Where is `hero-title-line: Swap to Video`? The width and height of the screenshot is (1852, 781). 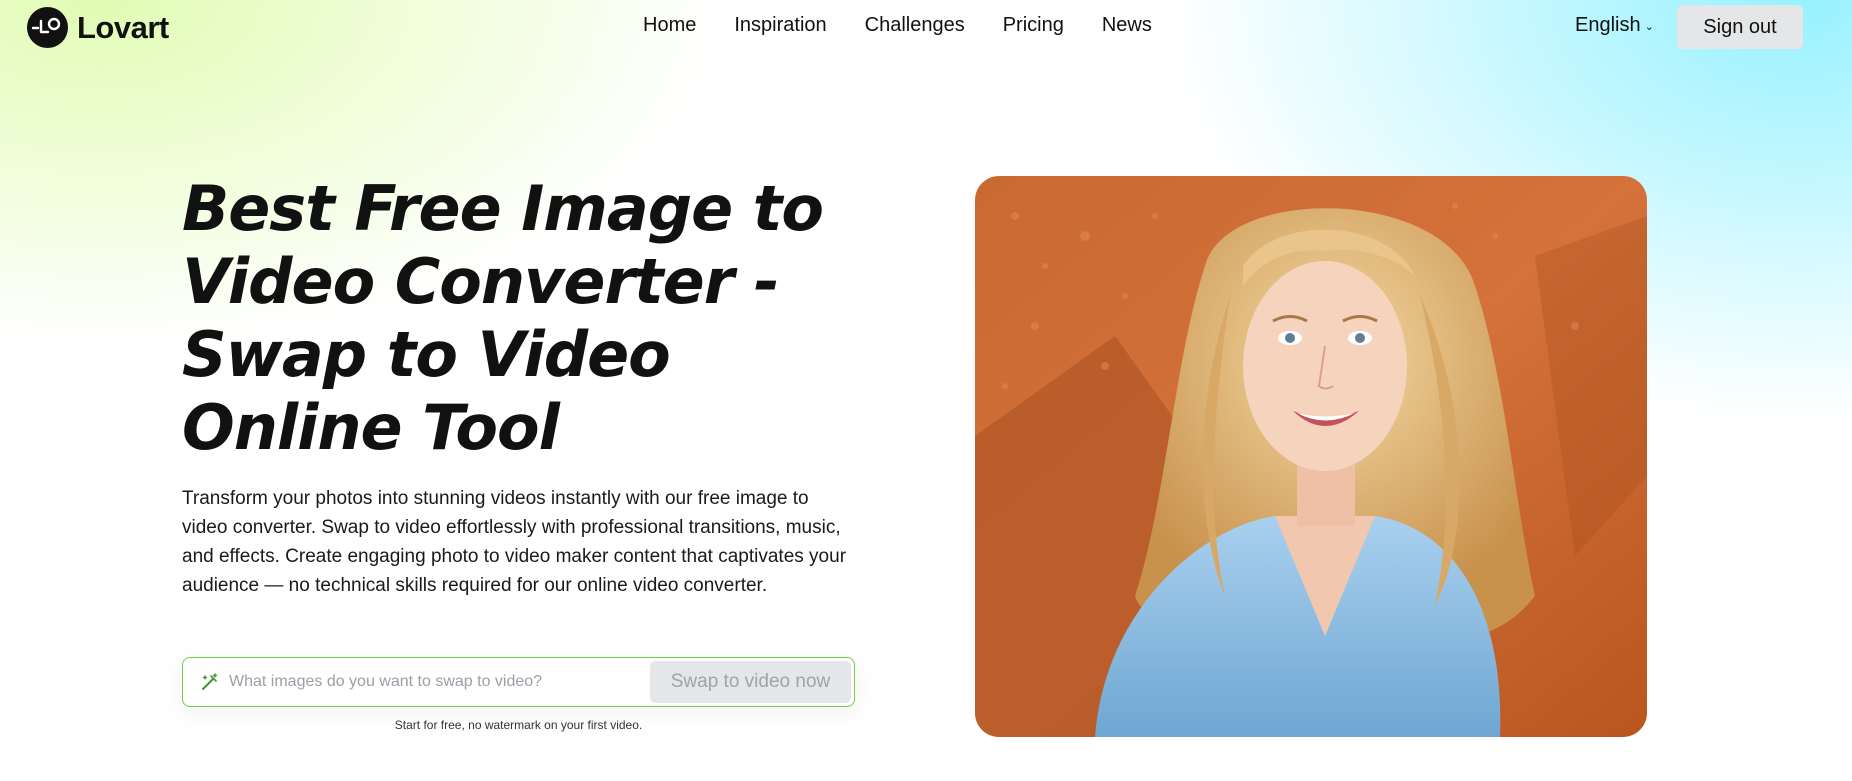 hero-title-line: Swap to Video is located at coordinates (426, 354).